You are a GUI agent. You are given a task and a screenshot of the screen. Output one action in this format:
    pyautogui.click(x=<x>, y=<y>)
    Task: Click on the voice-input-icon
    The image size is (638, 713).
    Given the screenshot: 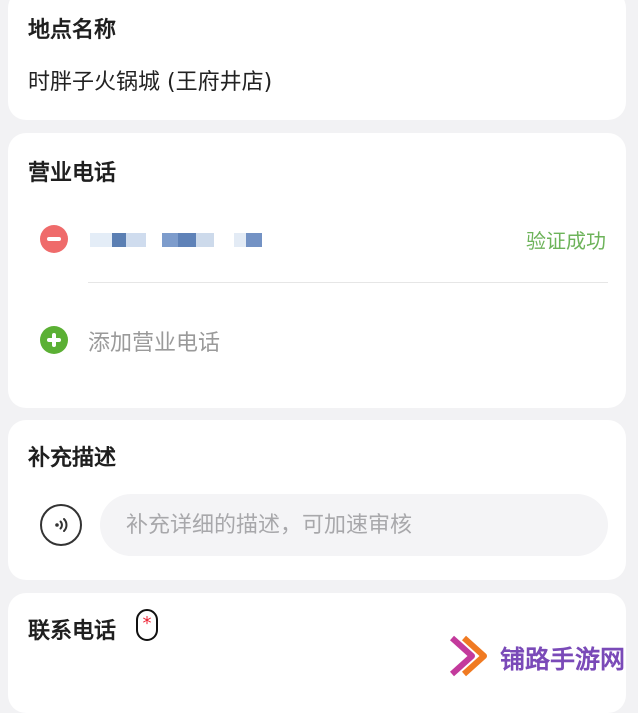 What is the action you would take?
    pyautogui.click(x=61, y=525)
    